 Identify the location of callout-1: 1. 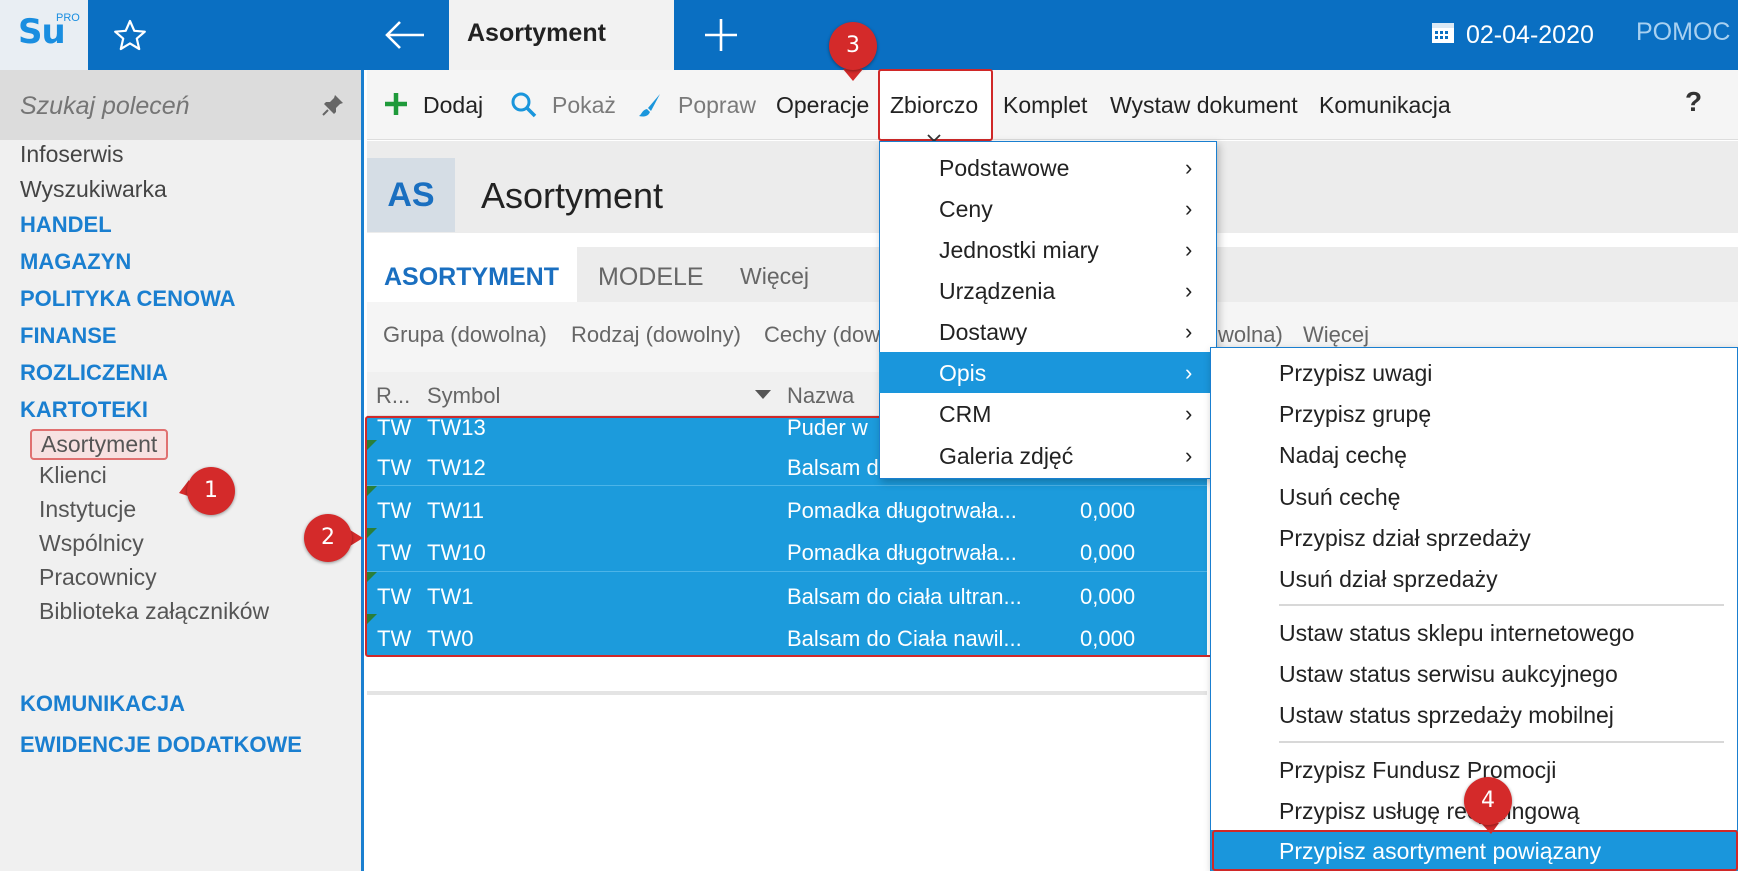
(211, 491).